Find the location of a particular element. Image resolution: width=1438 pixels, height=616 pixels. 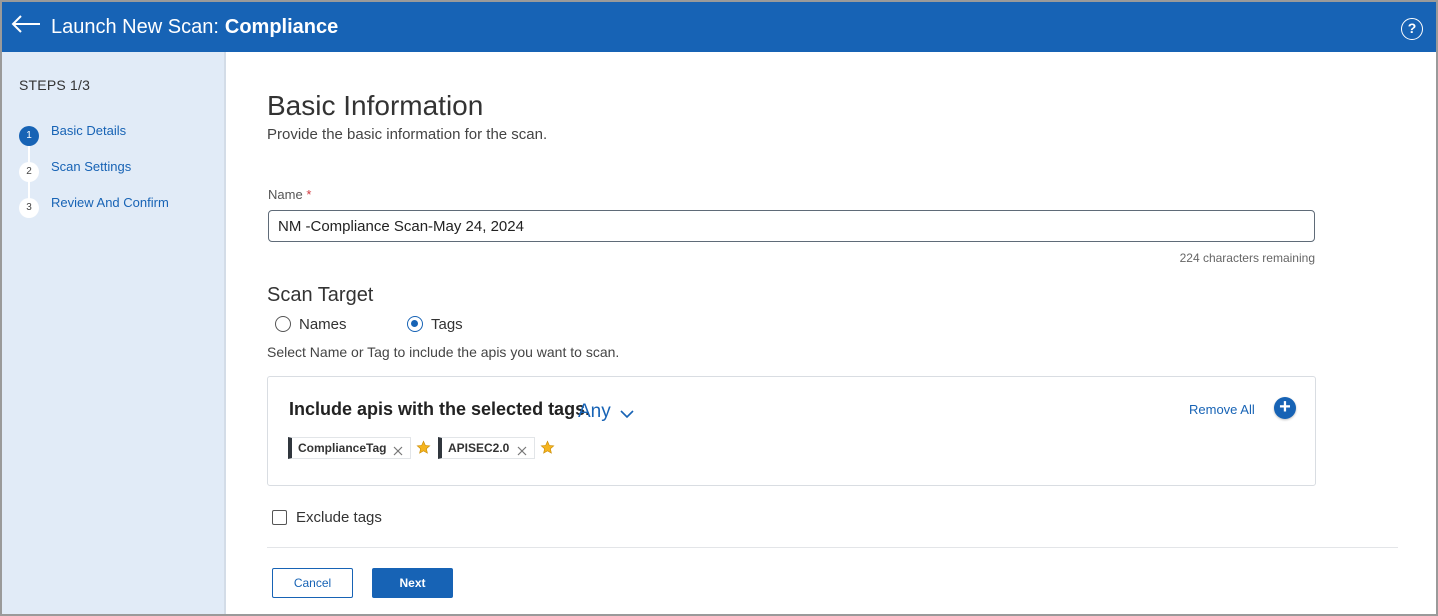

tag-chip-compliancetag: ComplianceTag is located at coordinates (349, 448).